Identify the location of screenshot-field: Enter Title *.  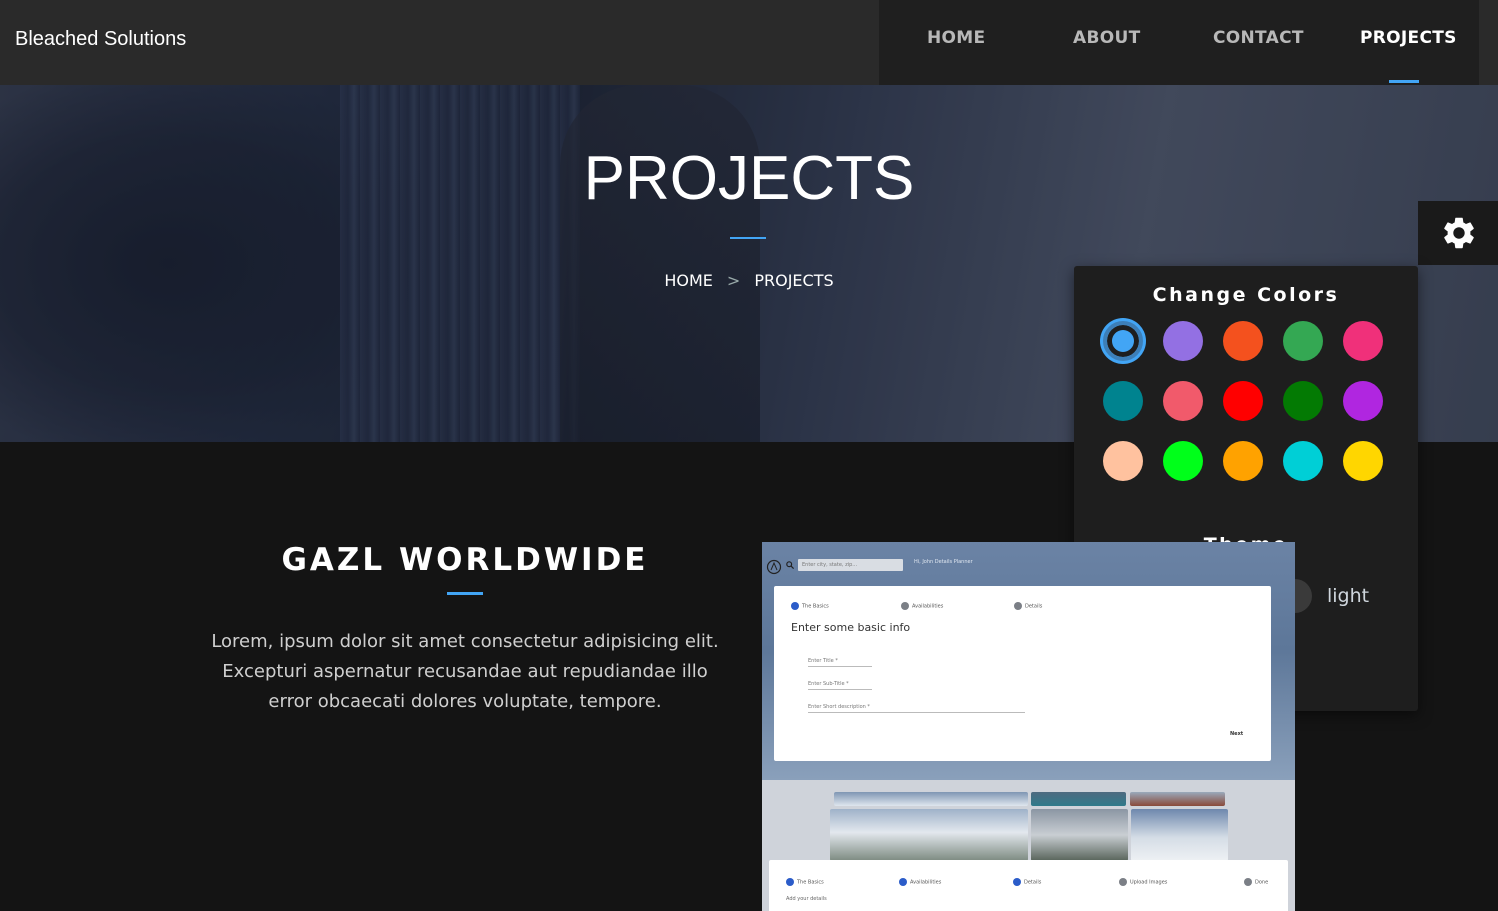
(840, 662).